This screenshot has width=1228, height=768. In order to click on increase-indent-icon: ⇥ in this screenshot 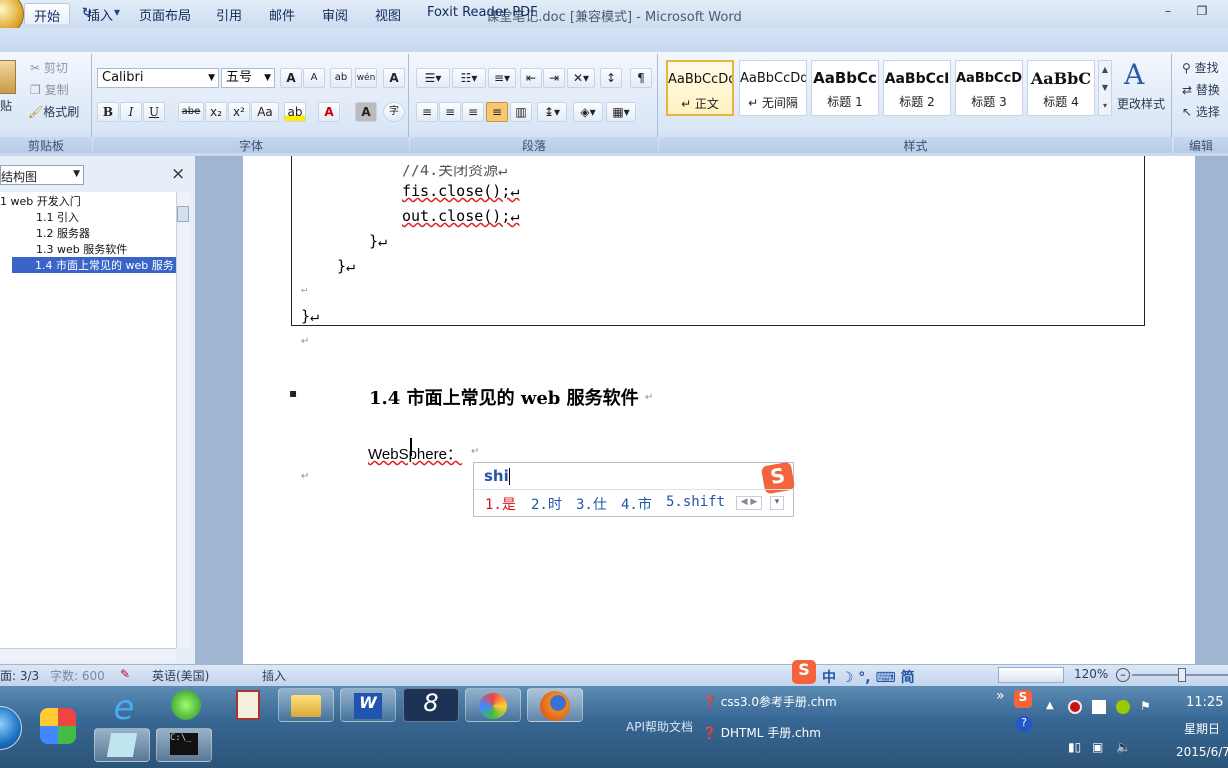, I will do `click(554, 78)`.